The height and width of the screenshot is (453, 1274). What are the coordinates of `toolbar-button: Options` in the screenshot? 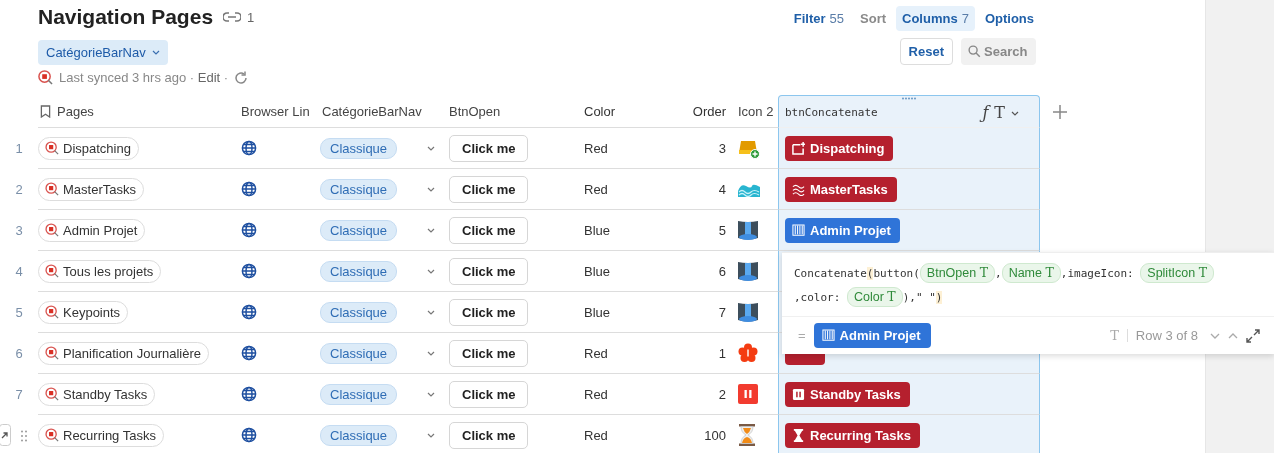 It's located at (1009, 18).